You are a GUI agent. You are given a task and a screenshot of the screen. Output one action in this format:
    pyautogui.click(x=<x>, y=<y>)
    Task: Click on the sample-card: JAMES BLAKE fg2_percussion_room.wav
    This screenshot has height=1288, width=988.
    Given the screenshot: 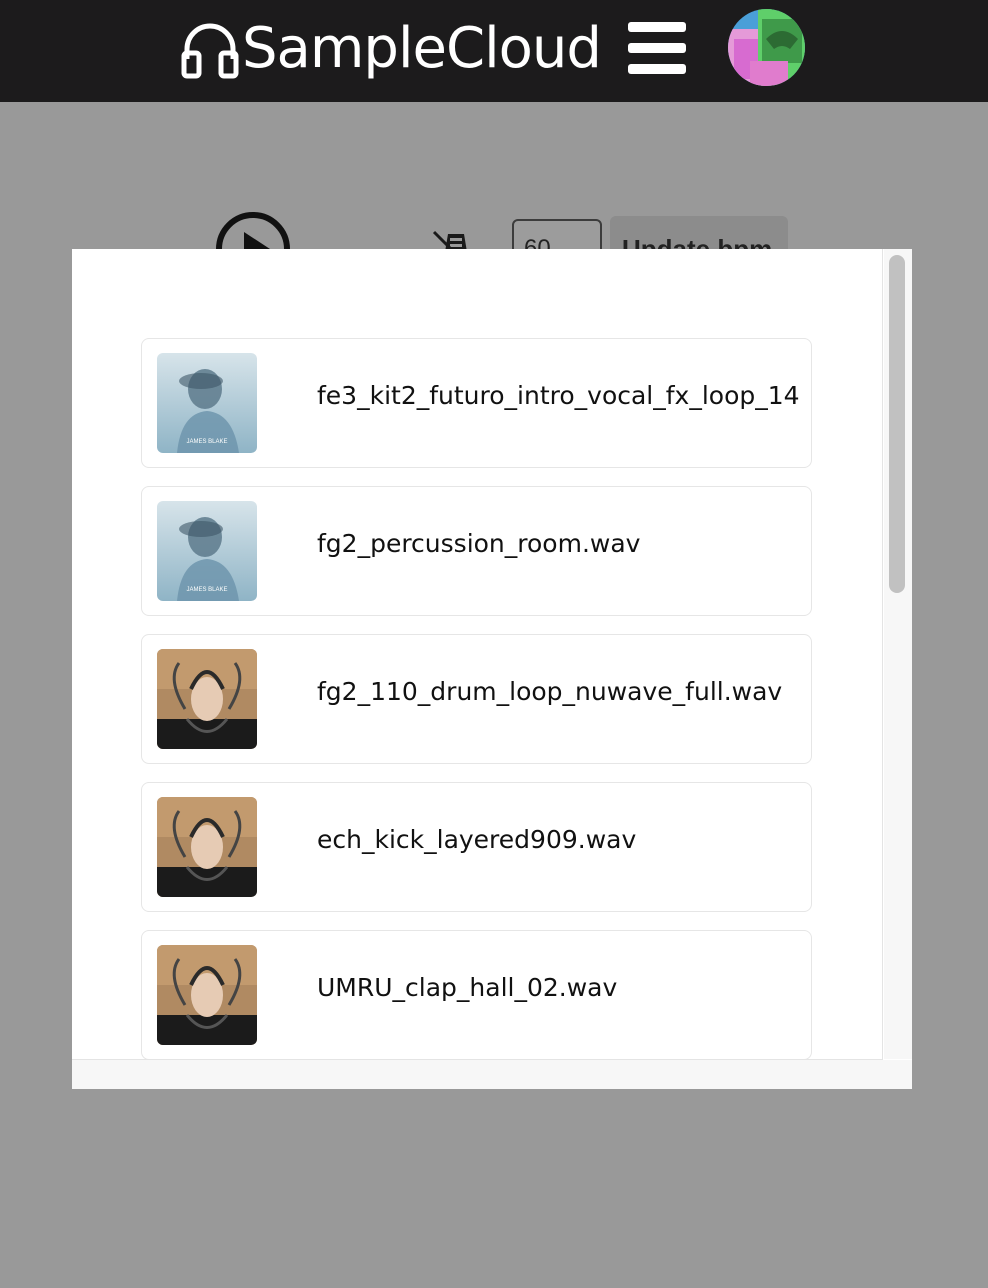 What is the action you would take?
    pyautogui.click(x=476, y=551)
    